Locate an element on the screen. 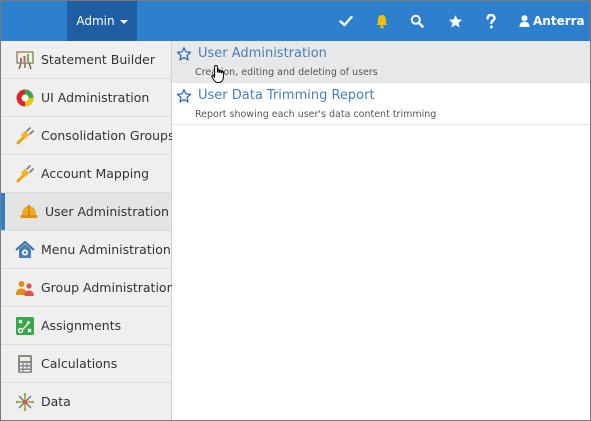 Image resolution: width=591 pixels, height=421 pixels. sidebar-item-label: Data is located at coordinates (56, 401).